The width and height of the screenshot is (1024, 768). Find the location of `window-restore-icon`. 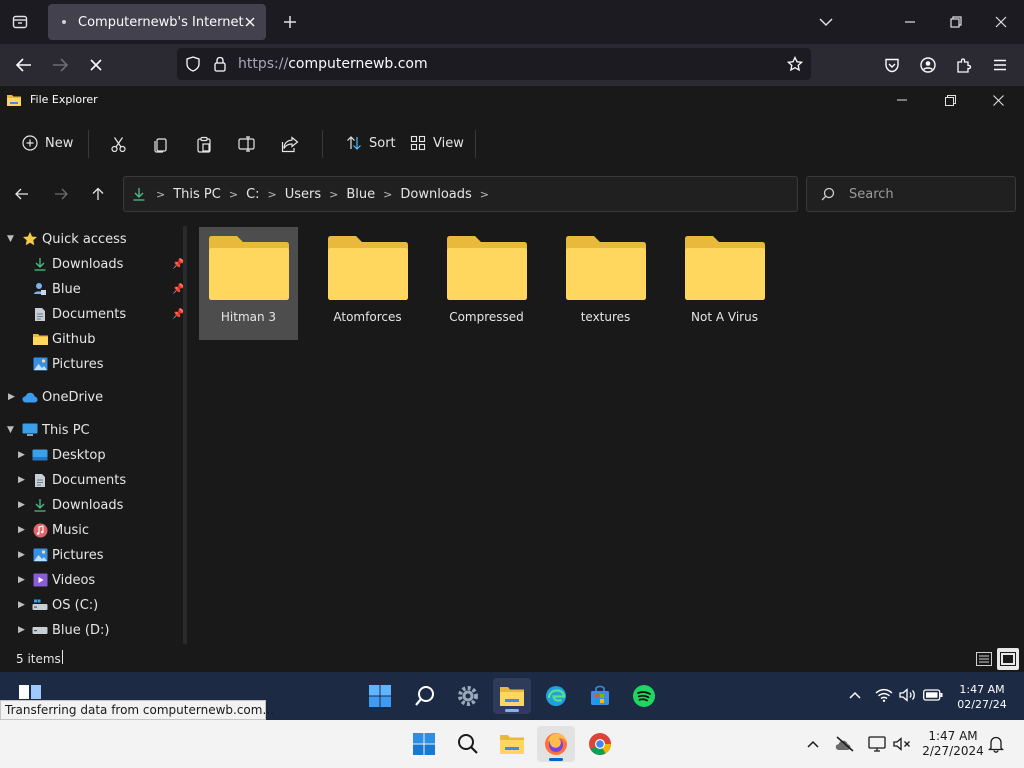

window-restore-icon is located at coordinates (956, 22).